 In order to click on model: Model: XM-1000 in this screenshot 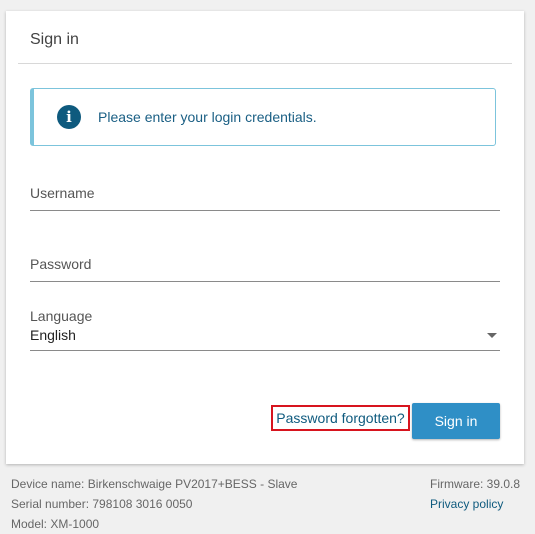, I will do `click(55, 524)`.